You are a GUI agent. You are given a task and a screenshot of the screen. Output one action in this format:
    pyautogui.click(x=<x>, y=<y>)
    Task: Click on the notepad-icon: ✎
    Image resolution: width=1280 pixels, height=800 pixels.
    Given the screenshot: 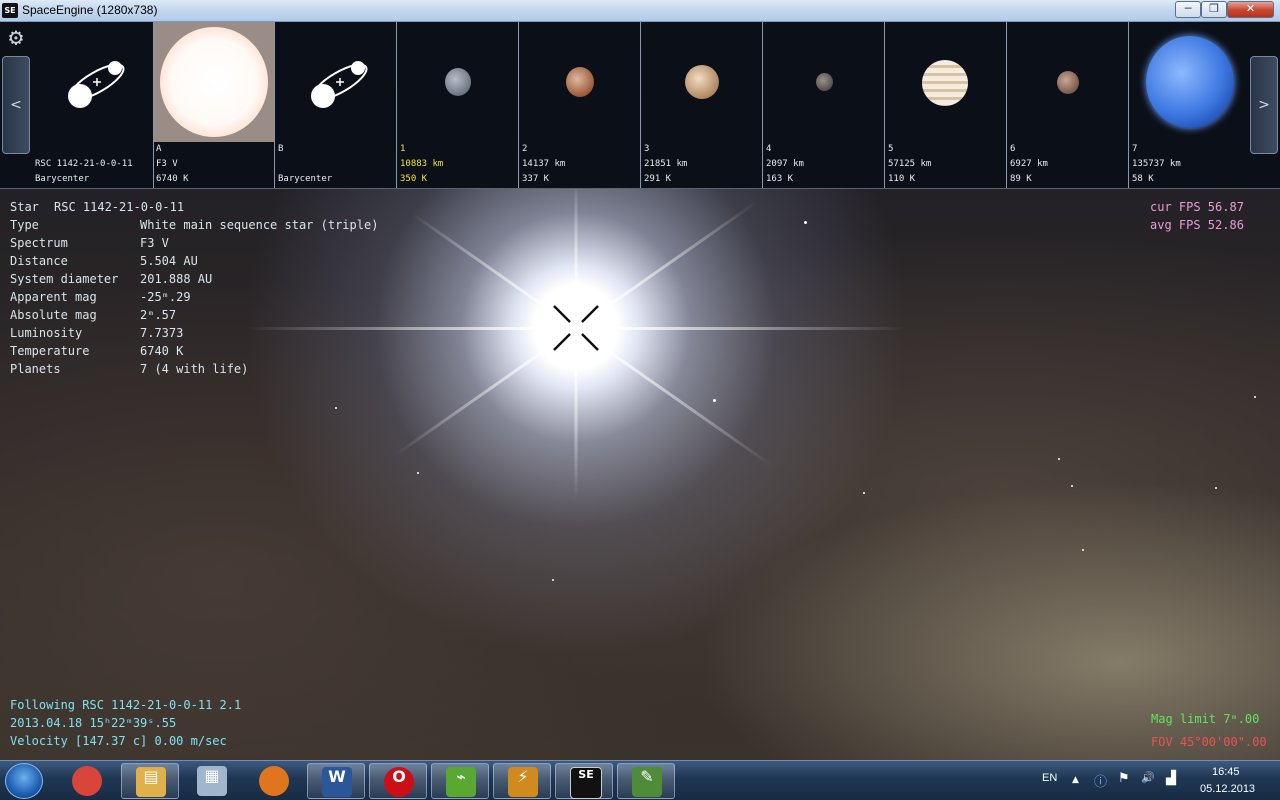 What is the action you would take?
    pyautogui.click(x=647, y=782)
    